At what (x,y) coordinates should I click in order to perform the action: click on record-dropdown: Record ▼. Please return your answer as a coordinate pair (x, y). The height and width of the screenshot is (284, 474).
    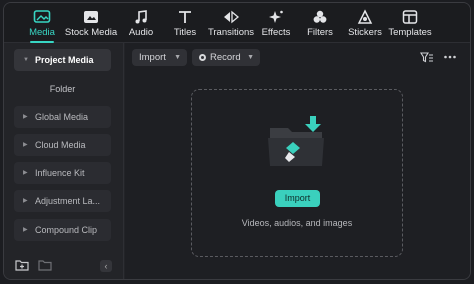
    Looking at the image, I should click on (226, 57).